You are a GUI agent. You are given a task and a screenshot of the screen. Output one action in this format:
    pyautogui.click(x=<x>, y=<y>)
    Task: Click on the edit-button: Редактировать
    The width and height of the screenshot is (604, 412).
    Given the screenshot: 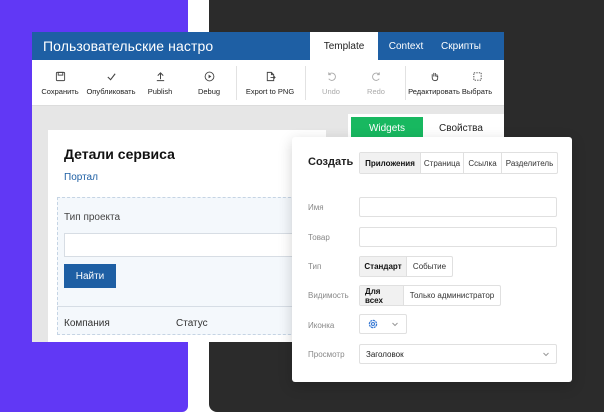 What is the action you would take?
    pyautogui.click(x=434, y=83)
    